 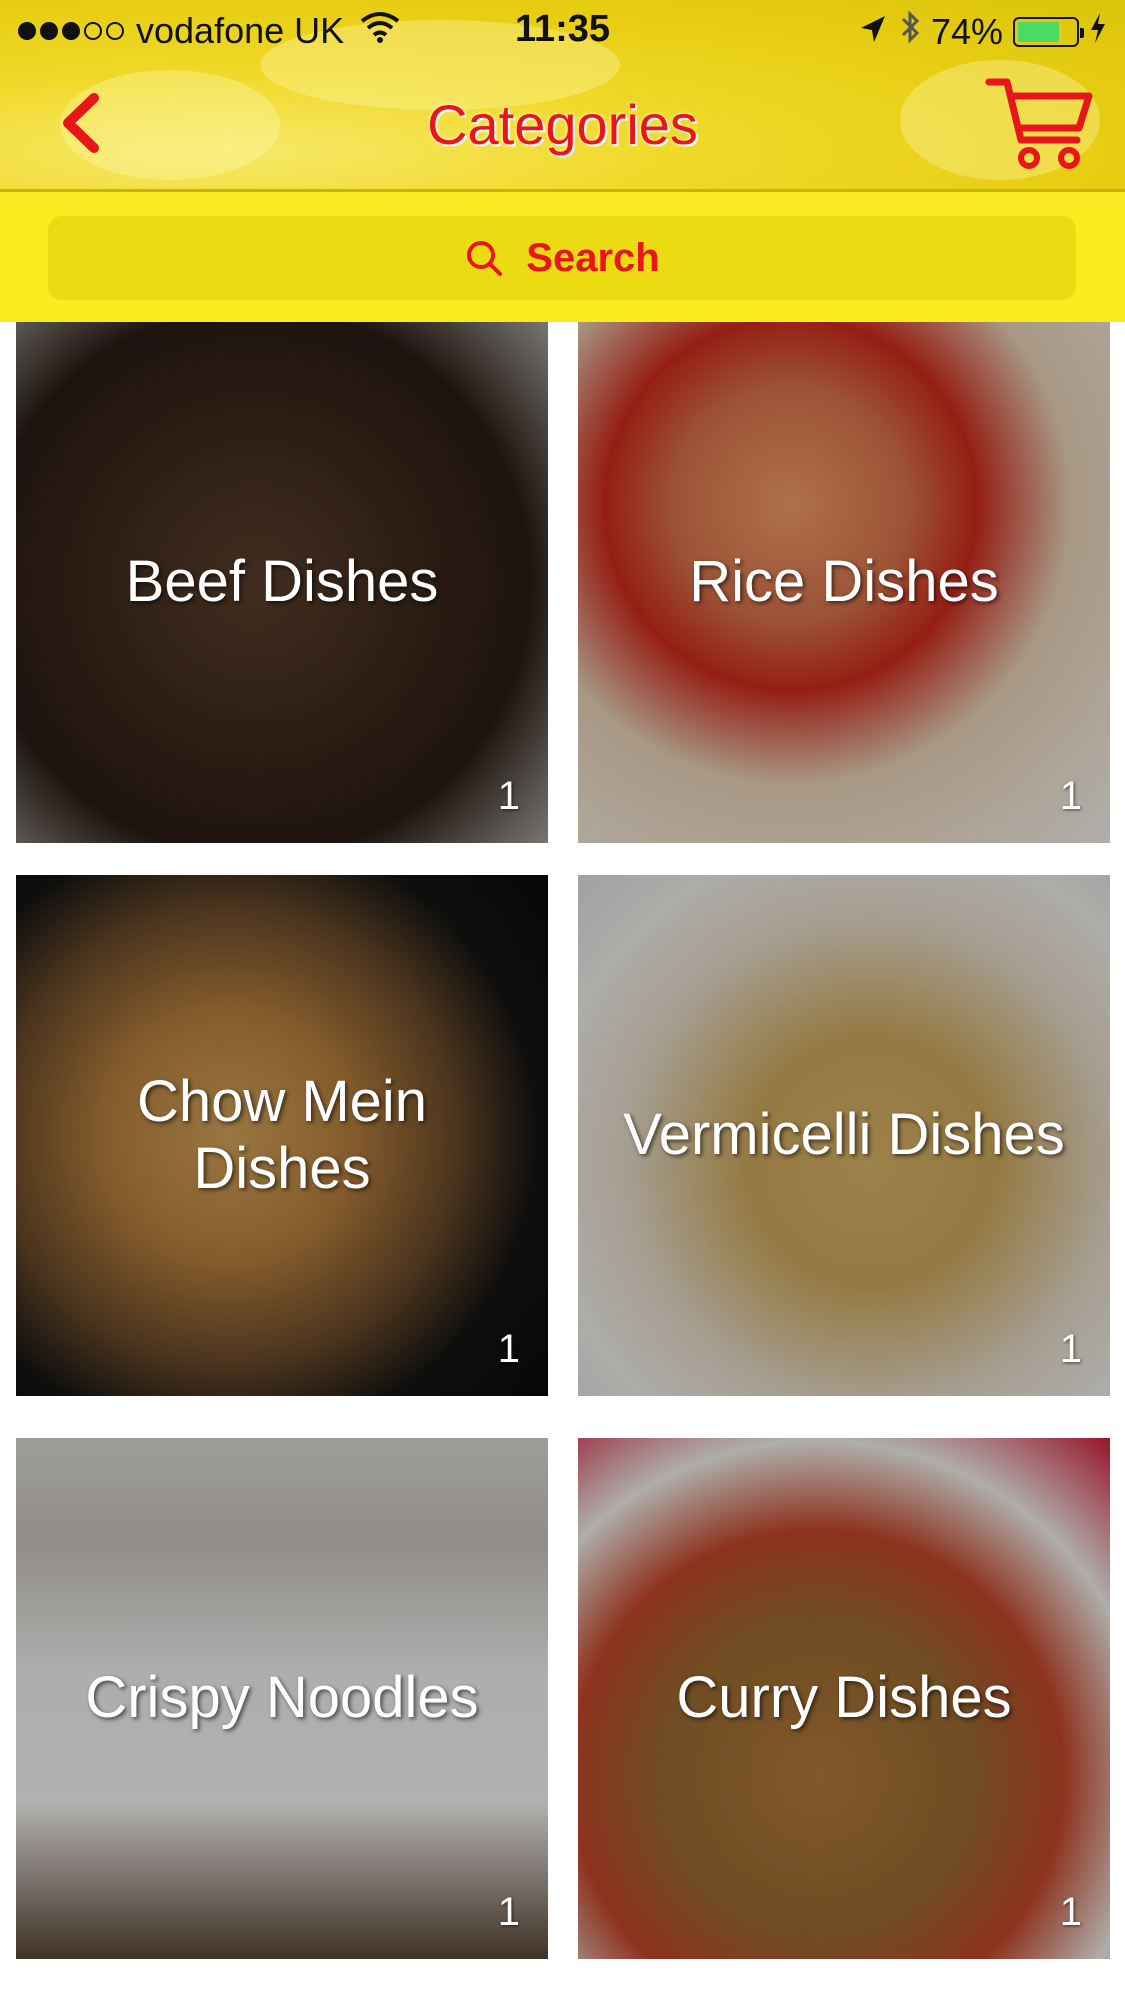 What do you see at coordinates (873, 32) in the screenshot?
I see `location-arrow-icon` at bounding box center [873, 32].